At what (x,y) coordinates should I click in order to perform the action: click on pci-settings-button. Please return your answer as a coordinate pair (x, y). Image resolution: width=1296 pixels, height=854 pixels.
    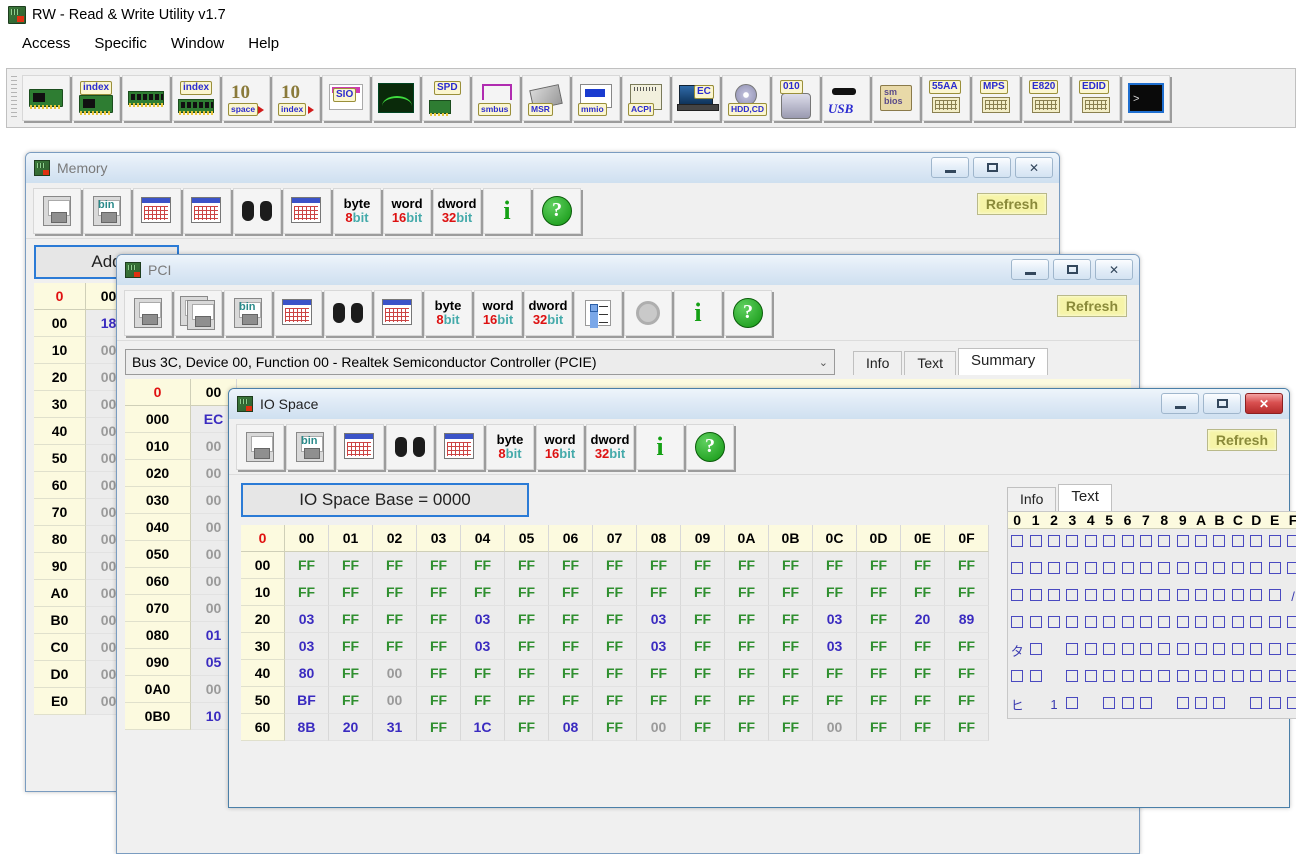
    Looking at the image, I should click on (648, 312).